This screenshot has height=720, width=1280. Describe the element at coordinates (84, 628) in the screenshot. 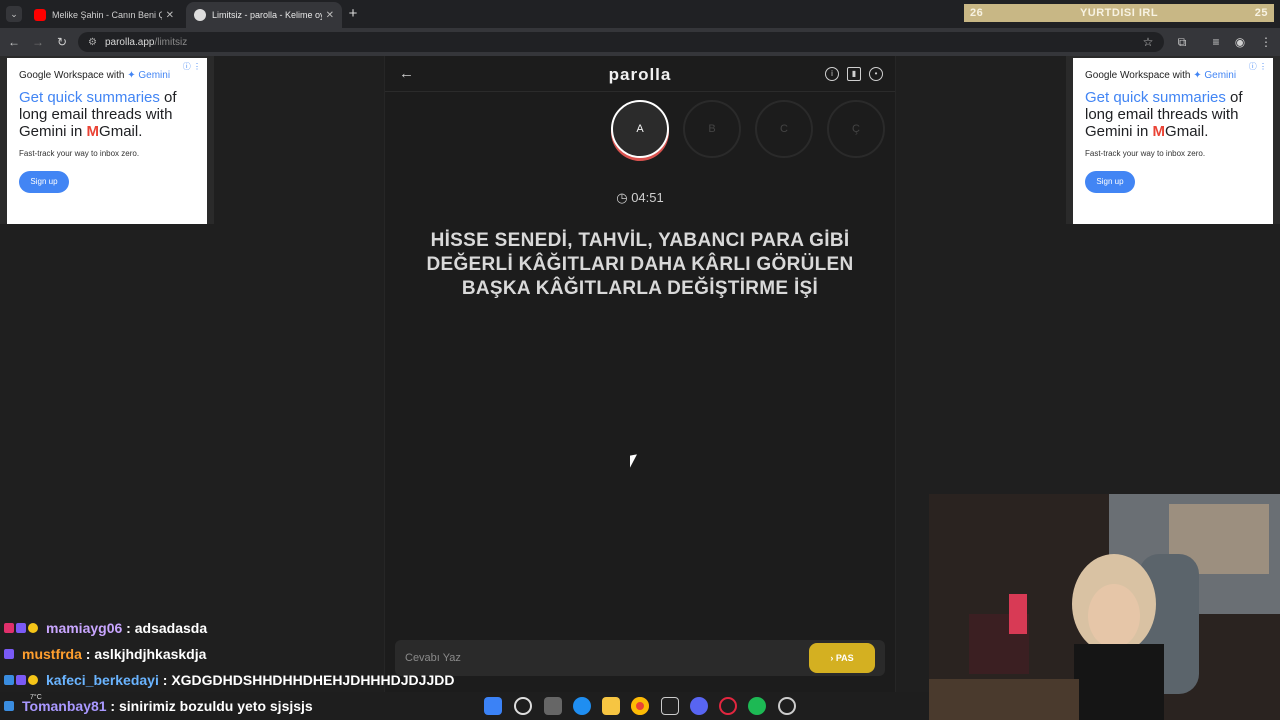

I see `chat-username: mamiayg06` at that location.